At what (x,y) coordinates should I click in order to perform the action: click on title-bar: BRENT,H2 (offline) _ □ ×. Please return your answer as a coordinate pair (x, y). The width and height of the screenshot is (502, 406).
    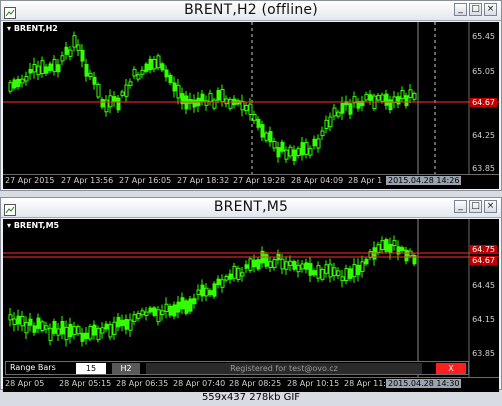
    Looking at the image, I should click on (251, 11).